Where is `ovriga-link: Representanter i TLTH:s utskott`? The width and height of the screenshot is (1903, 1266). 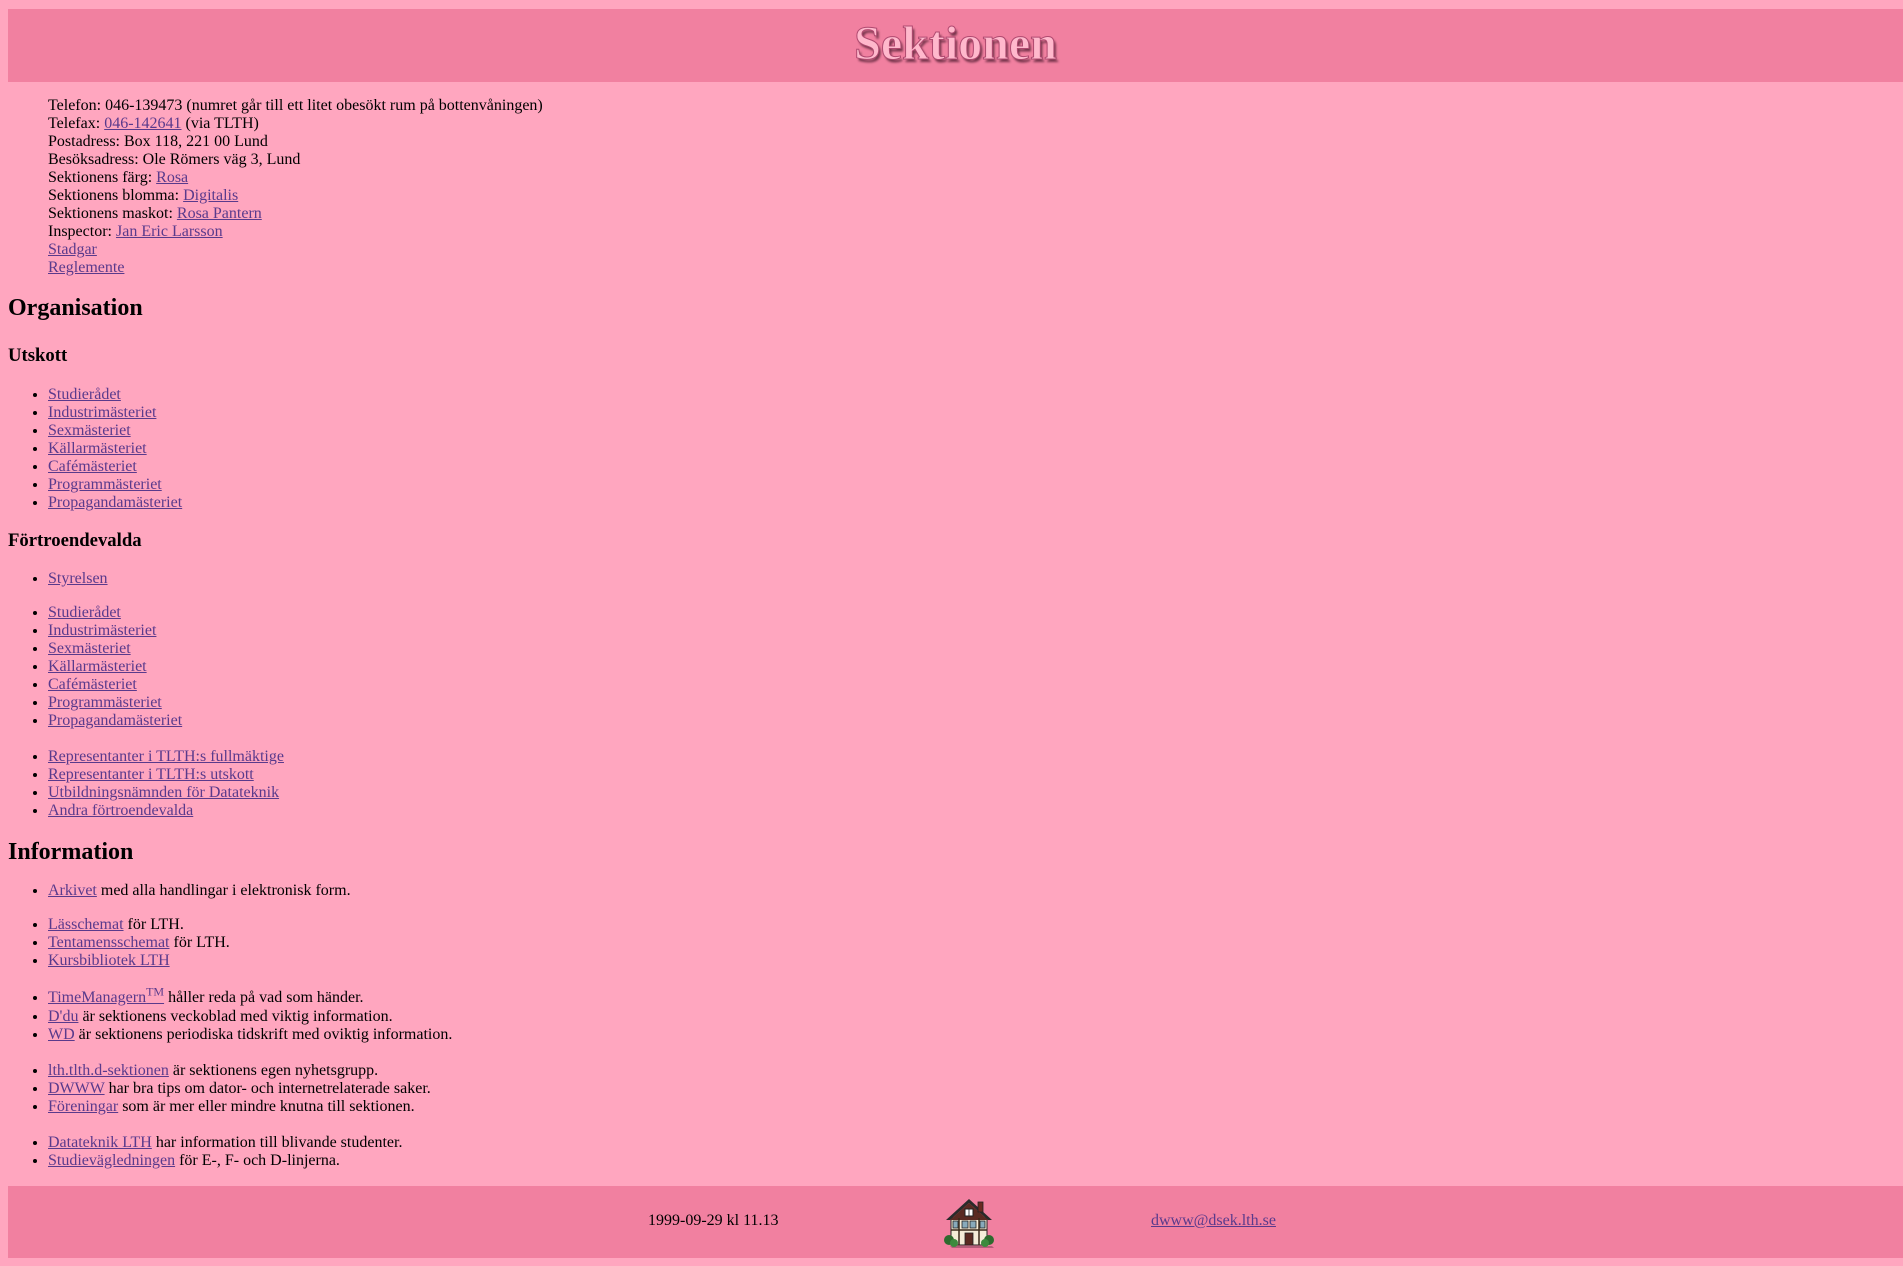 ovriga-link: Representanter i TLTH:s utskott is located at coordinates (151, 774).